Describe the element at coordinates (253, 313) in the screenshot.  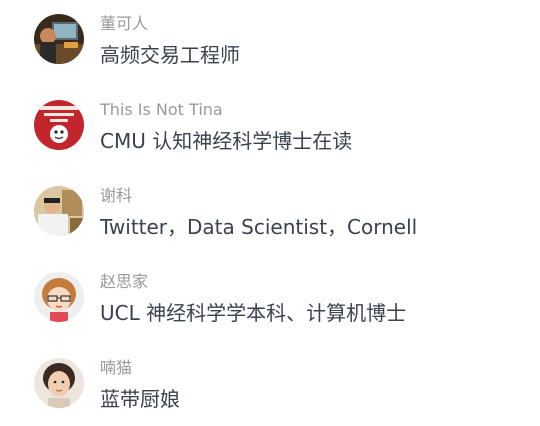
I see `user-description: UCL 神经科学学本科、计算机博士` at that location.